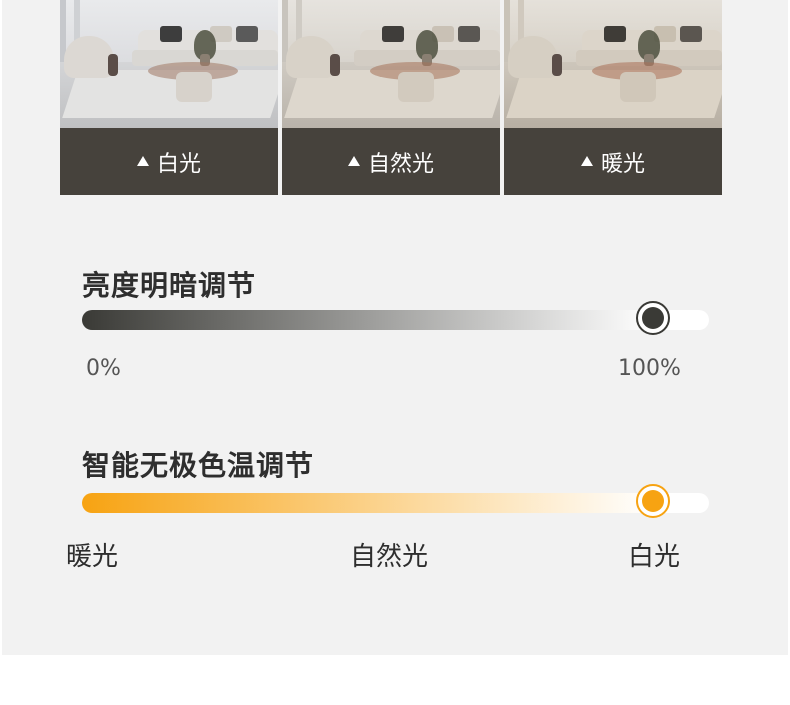 The height and width of the screenshot is (705, 790). Describe the element at coordinates (103, 368) in the screenshot. I see `brightness-min-label: 0%` at that location.